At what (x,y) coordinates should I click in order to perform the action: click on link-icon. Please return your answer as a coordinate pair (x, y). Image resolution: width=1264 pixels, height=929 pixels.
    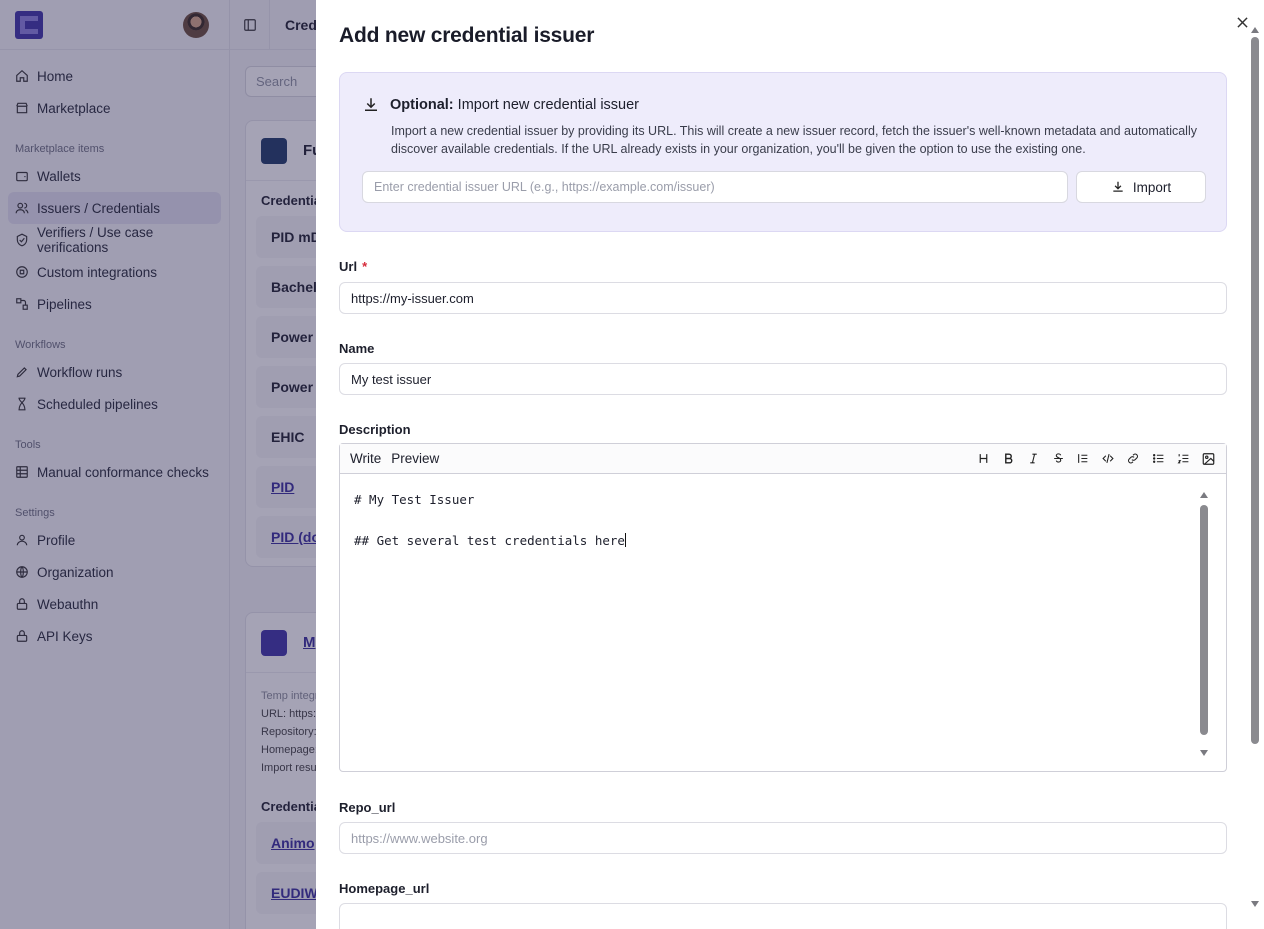
    Looking at the image, I should click on (1133, 459).